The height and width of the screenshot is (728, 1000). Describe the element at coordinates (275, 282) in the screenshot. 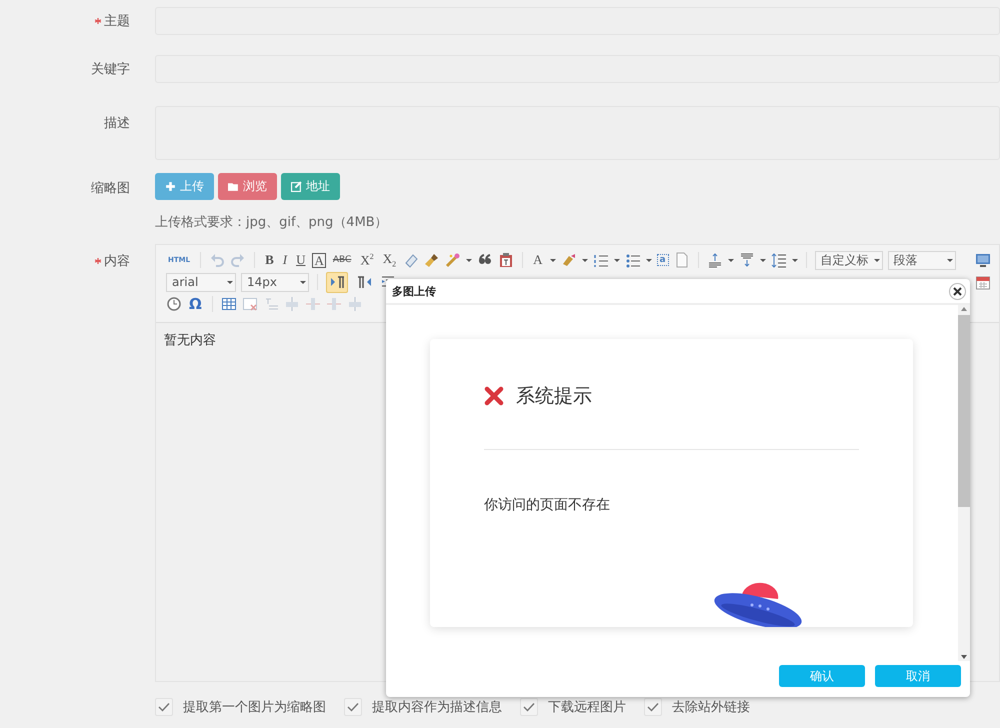

I see `font-size-select: 14px` at that location.